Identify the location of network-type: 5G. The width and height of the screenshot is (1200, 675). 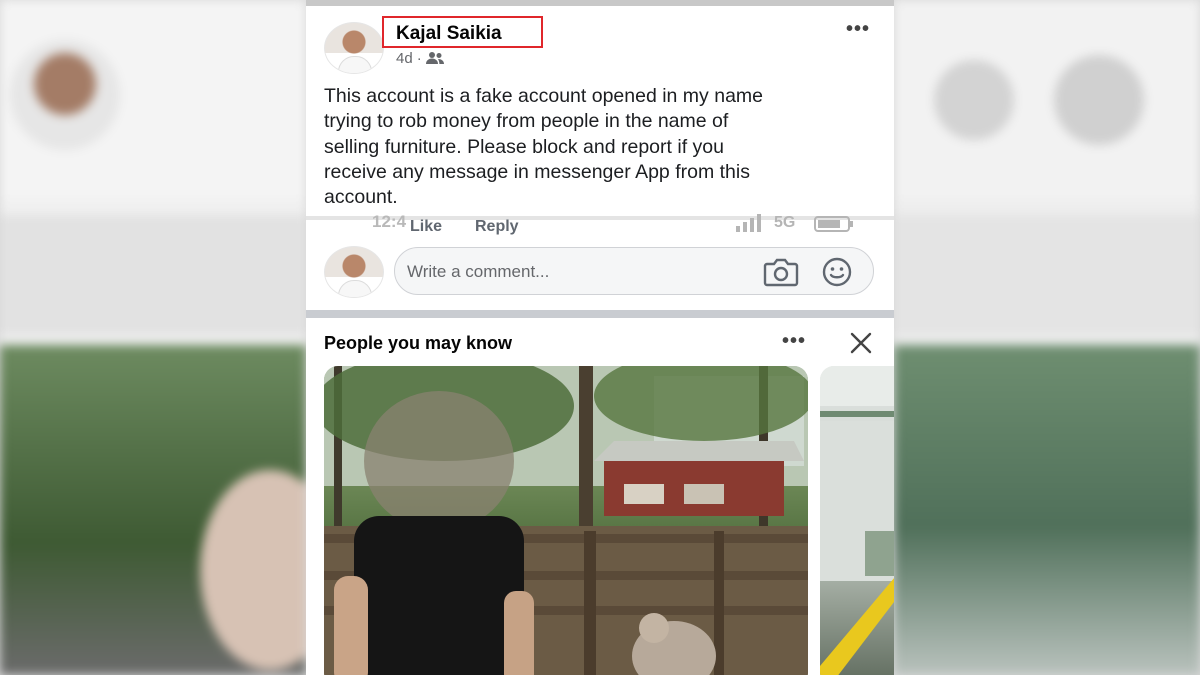
(785, 222).